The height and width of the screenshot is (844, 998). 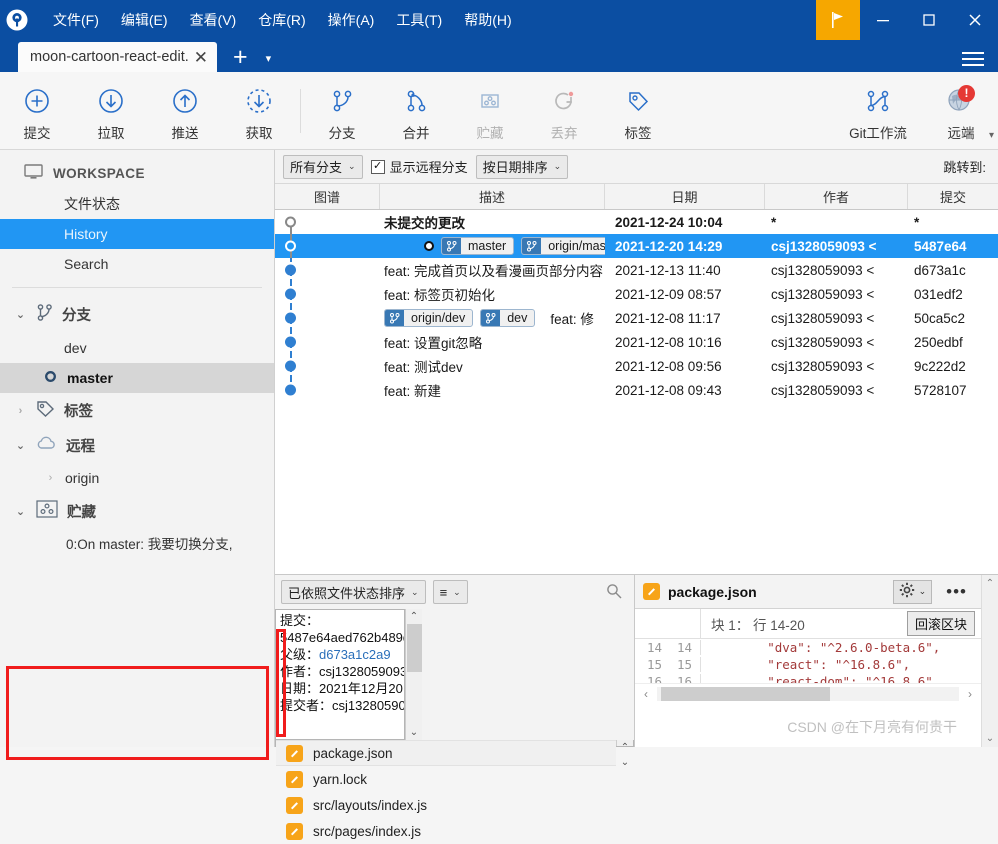 I want to click on toolbar-stash: 贮藏, so click(x=490, y=111).